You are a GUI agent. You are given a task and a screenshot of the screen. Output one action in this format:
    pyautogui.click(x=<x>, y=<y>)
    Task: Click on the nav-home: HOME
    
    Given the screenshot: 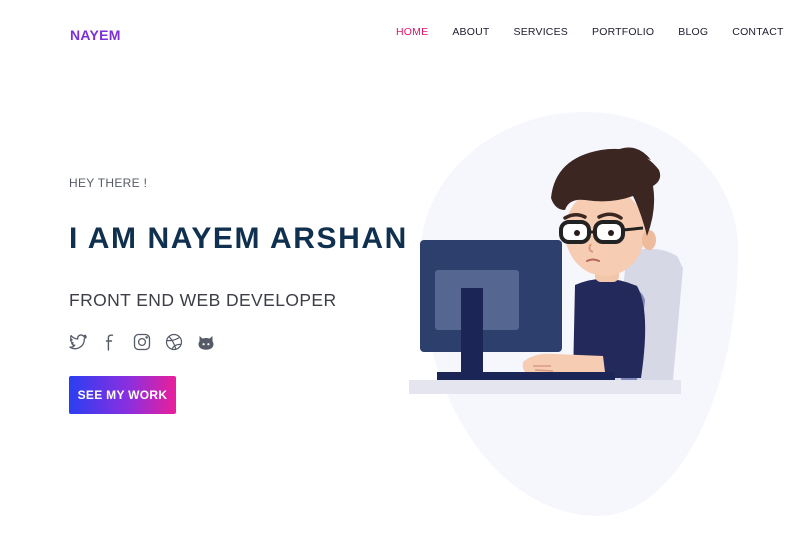 What is the action you would take?
    pyautogui.click(x=412, y=32)
    